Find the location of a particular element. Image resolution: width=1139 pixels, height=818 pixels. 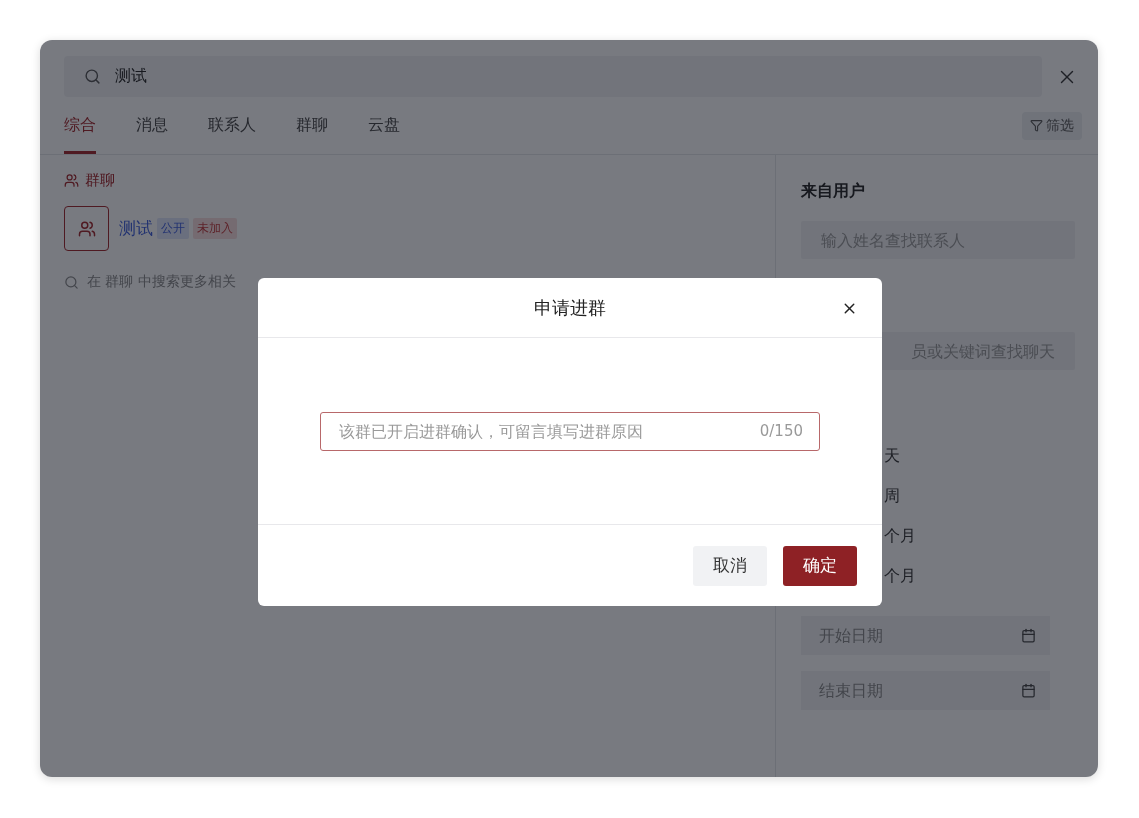

group-name: 测试 is located at coordinates (136, 228).